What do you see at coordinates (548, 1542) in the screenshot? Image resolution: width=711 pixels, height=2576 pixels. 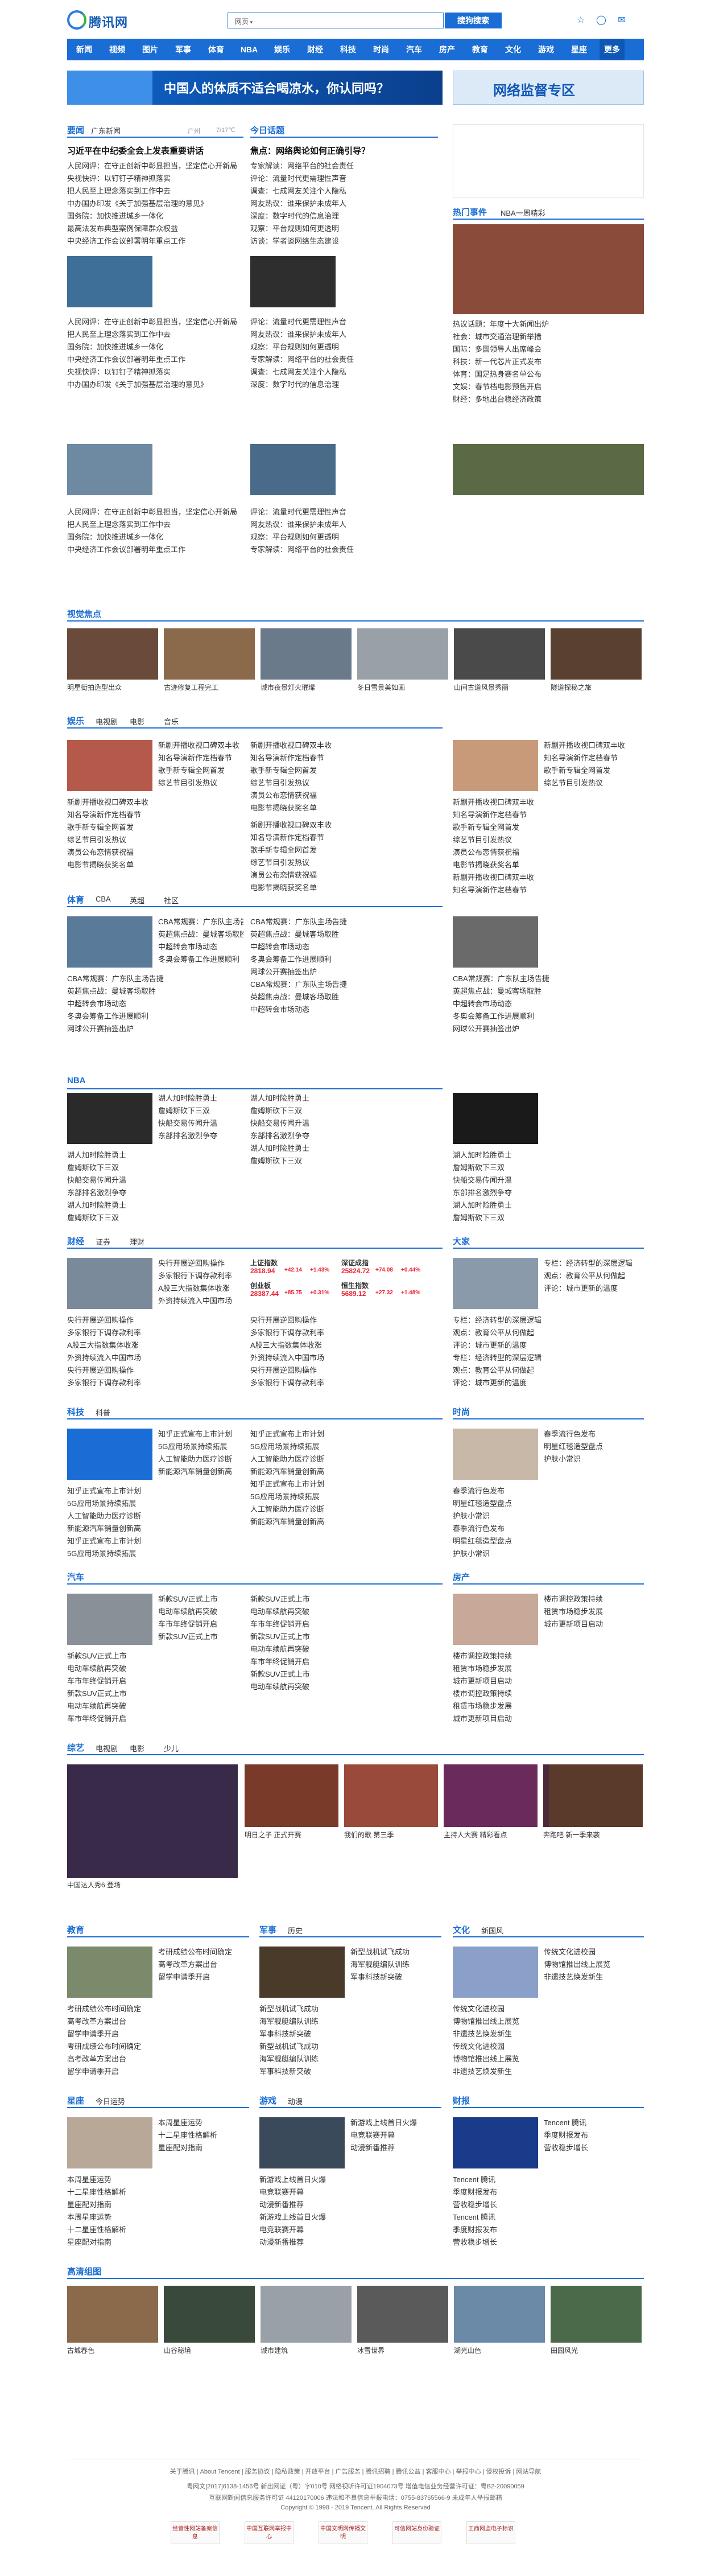 I see `news-item: 明星红毯造型盘点` at bounding box center [548, 1542].